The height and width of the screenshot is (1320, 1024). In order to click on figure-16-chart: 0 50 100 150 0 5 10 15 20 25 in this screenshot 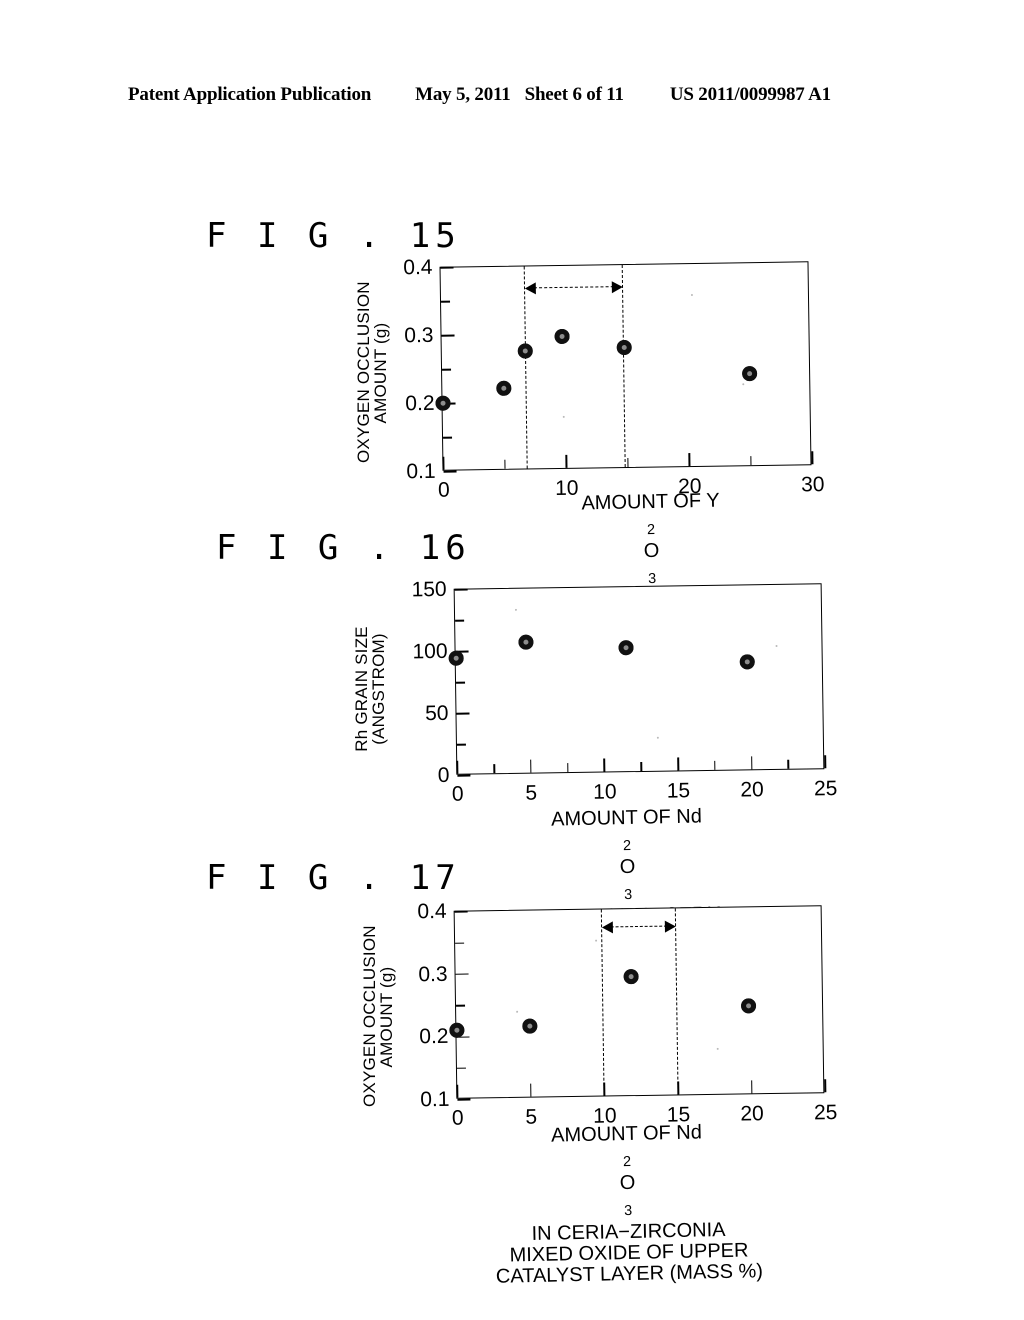, I will do `click(624, 692)`.